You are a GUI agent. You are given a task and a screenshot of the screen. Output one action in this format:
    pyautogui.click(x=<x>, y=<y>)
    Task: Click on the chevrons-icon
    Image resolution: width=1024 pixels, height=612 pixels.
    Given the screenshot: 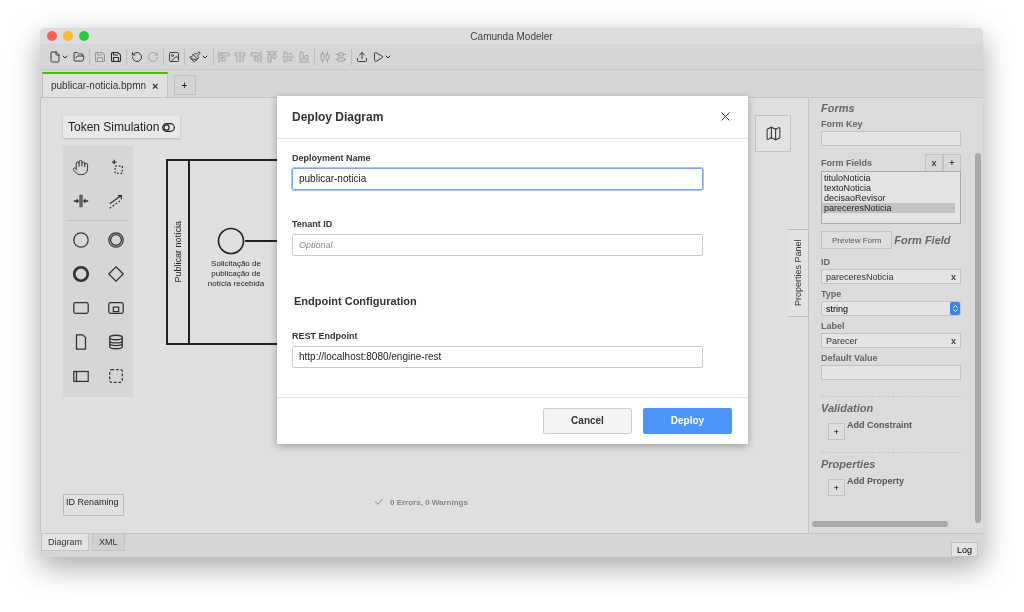 What is the action you would take?
    pyautogui.click(x=955, y=308)
    